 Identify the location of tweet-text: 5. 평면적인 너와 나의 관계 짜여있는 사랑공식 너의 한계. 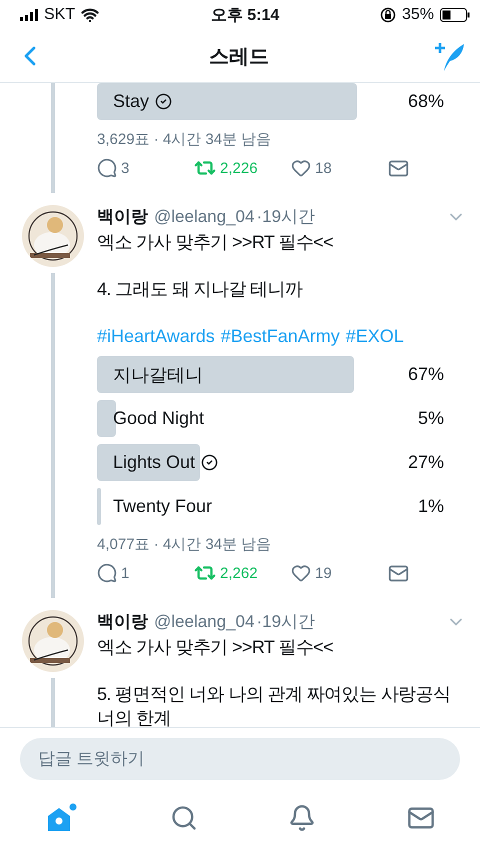
(274, 705).